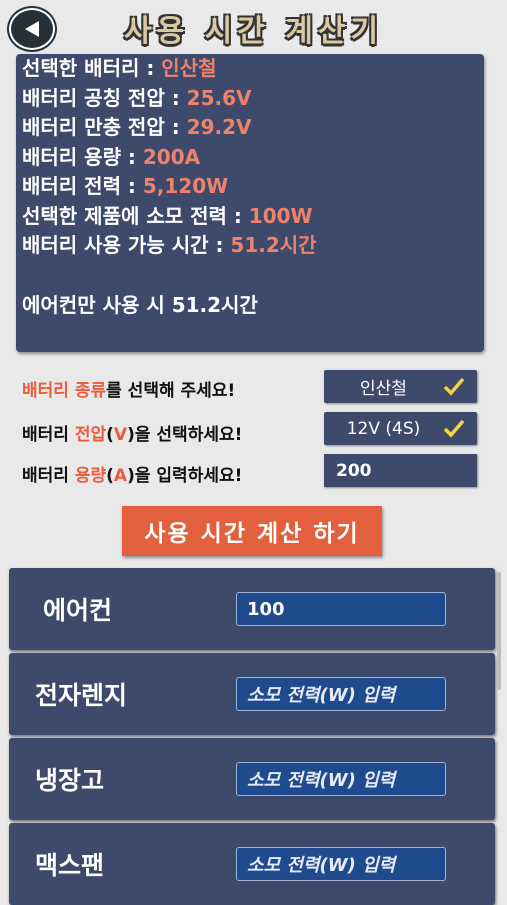  What do you see at coordinates (125, 186) in the screenshot?
I see `info-power: 배터리 전력 : 5,120W` at bounding box center [125, 186].